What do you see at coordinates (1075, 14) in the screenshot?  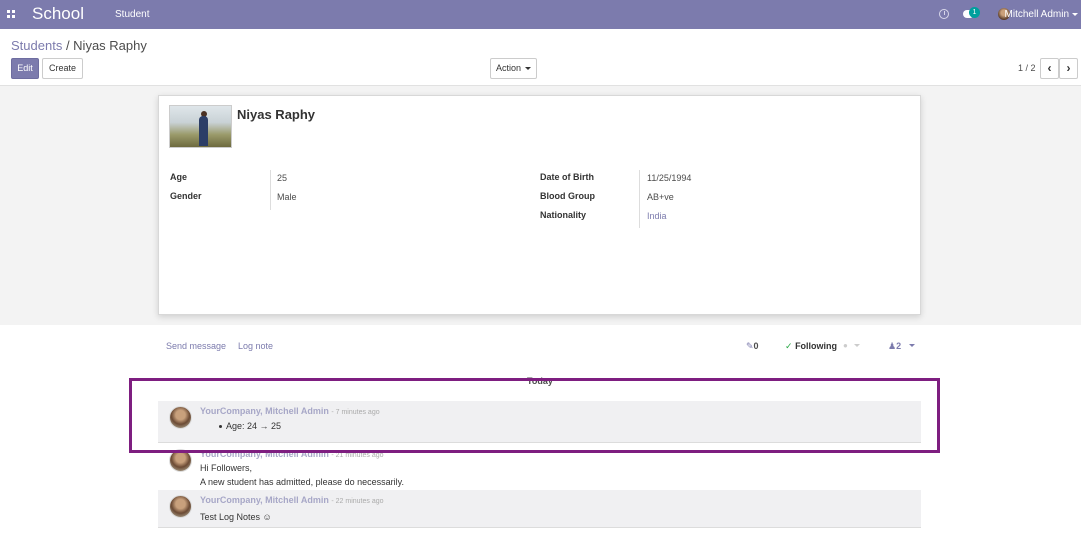 I see `chevron-down-icon` at bounding box center [1075, 14].